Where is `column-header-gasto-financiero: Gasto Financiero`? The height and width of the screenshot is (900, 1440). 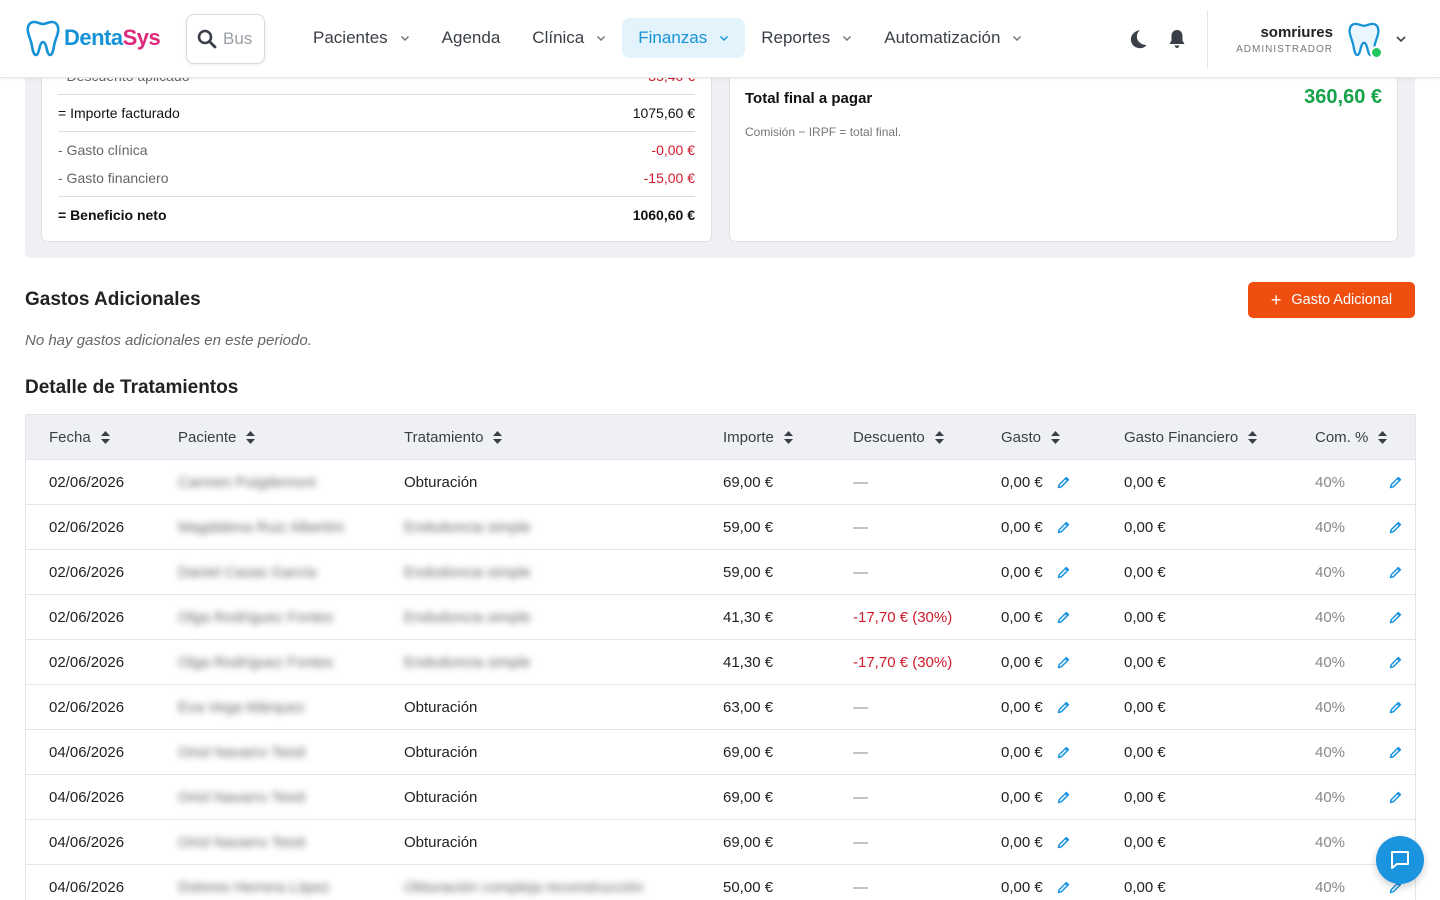
column-header-gasto-financiero: Gasto Financiero is located at coordinates (1191, 437).